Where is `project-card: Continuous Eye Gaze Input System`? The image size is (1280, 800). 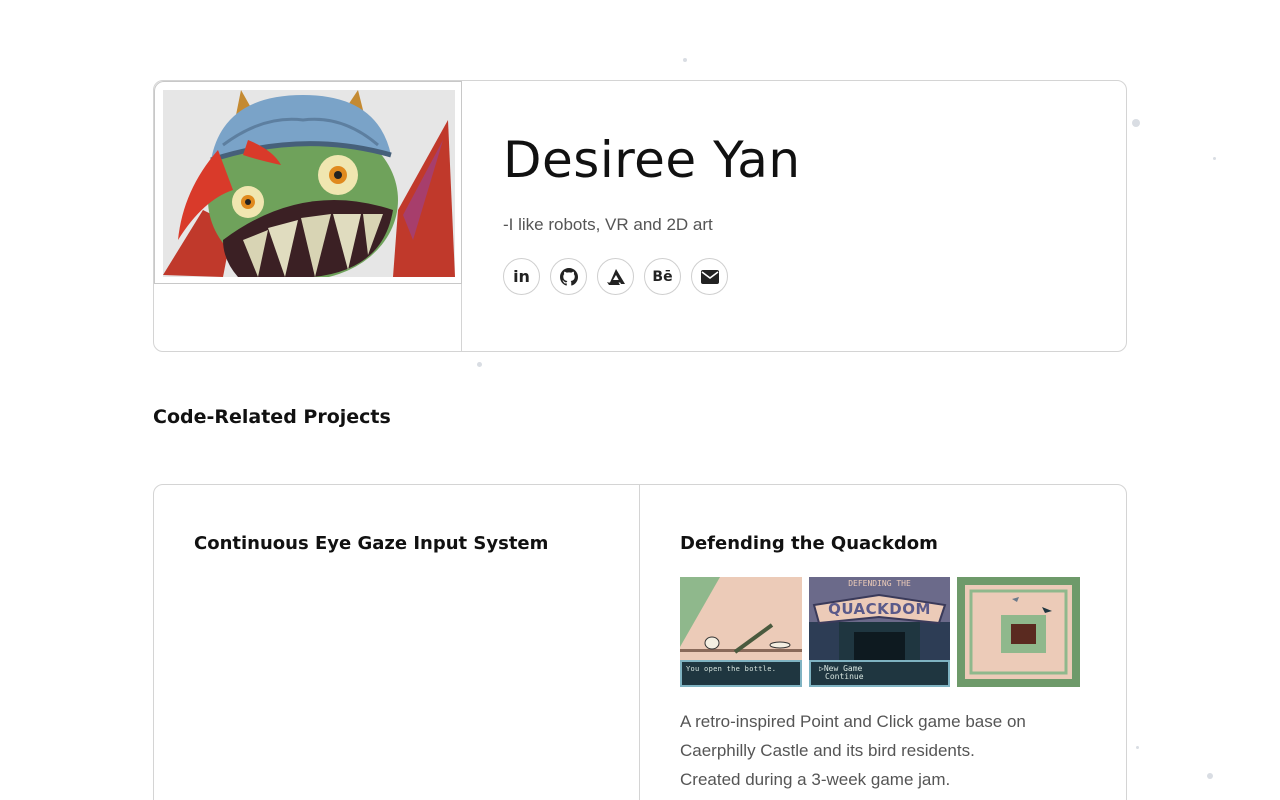
project-card: Continuous Eye Gaze Input System is located at coordinates (397, 642).